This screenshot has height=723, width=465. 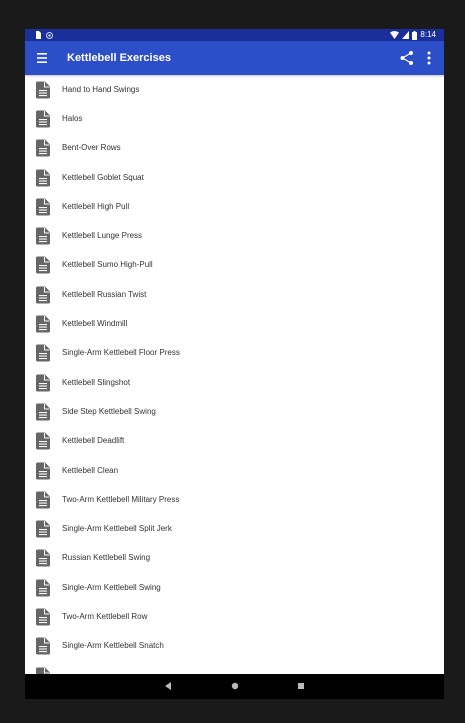 What do you see at coordinates (407, 58) in the screenshot?
I see `share-icon` at bounding box center [407, 58].